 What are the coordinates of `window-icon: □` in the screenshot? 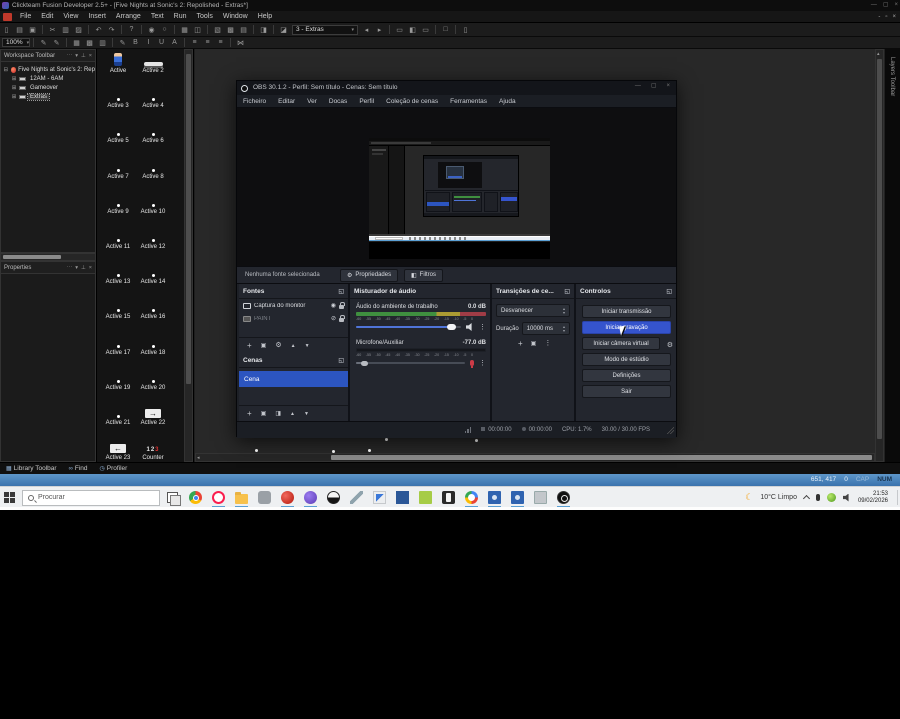 It's located at (445, 29).